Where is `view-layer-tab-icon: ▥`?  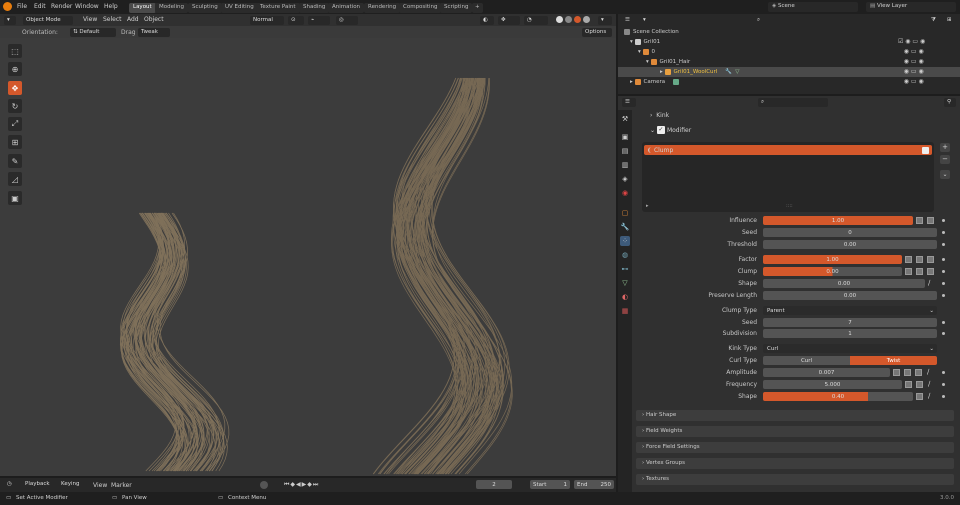 view-layer-tab-icon: ▥ is located at coordinates (625, 165).